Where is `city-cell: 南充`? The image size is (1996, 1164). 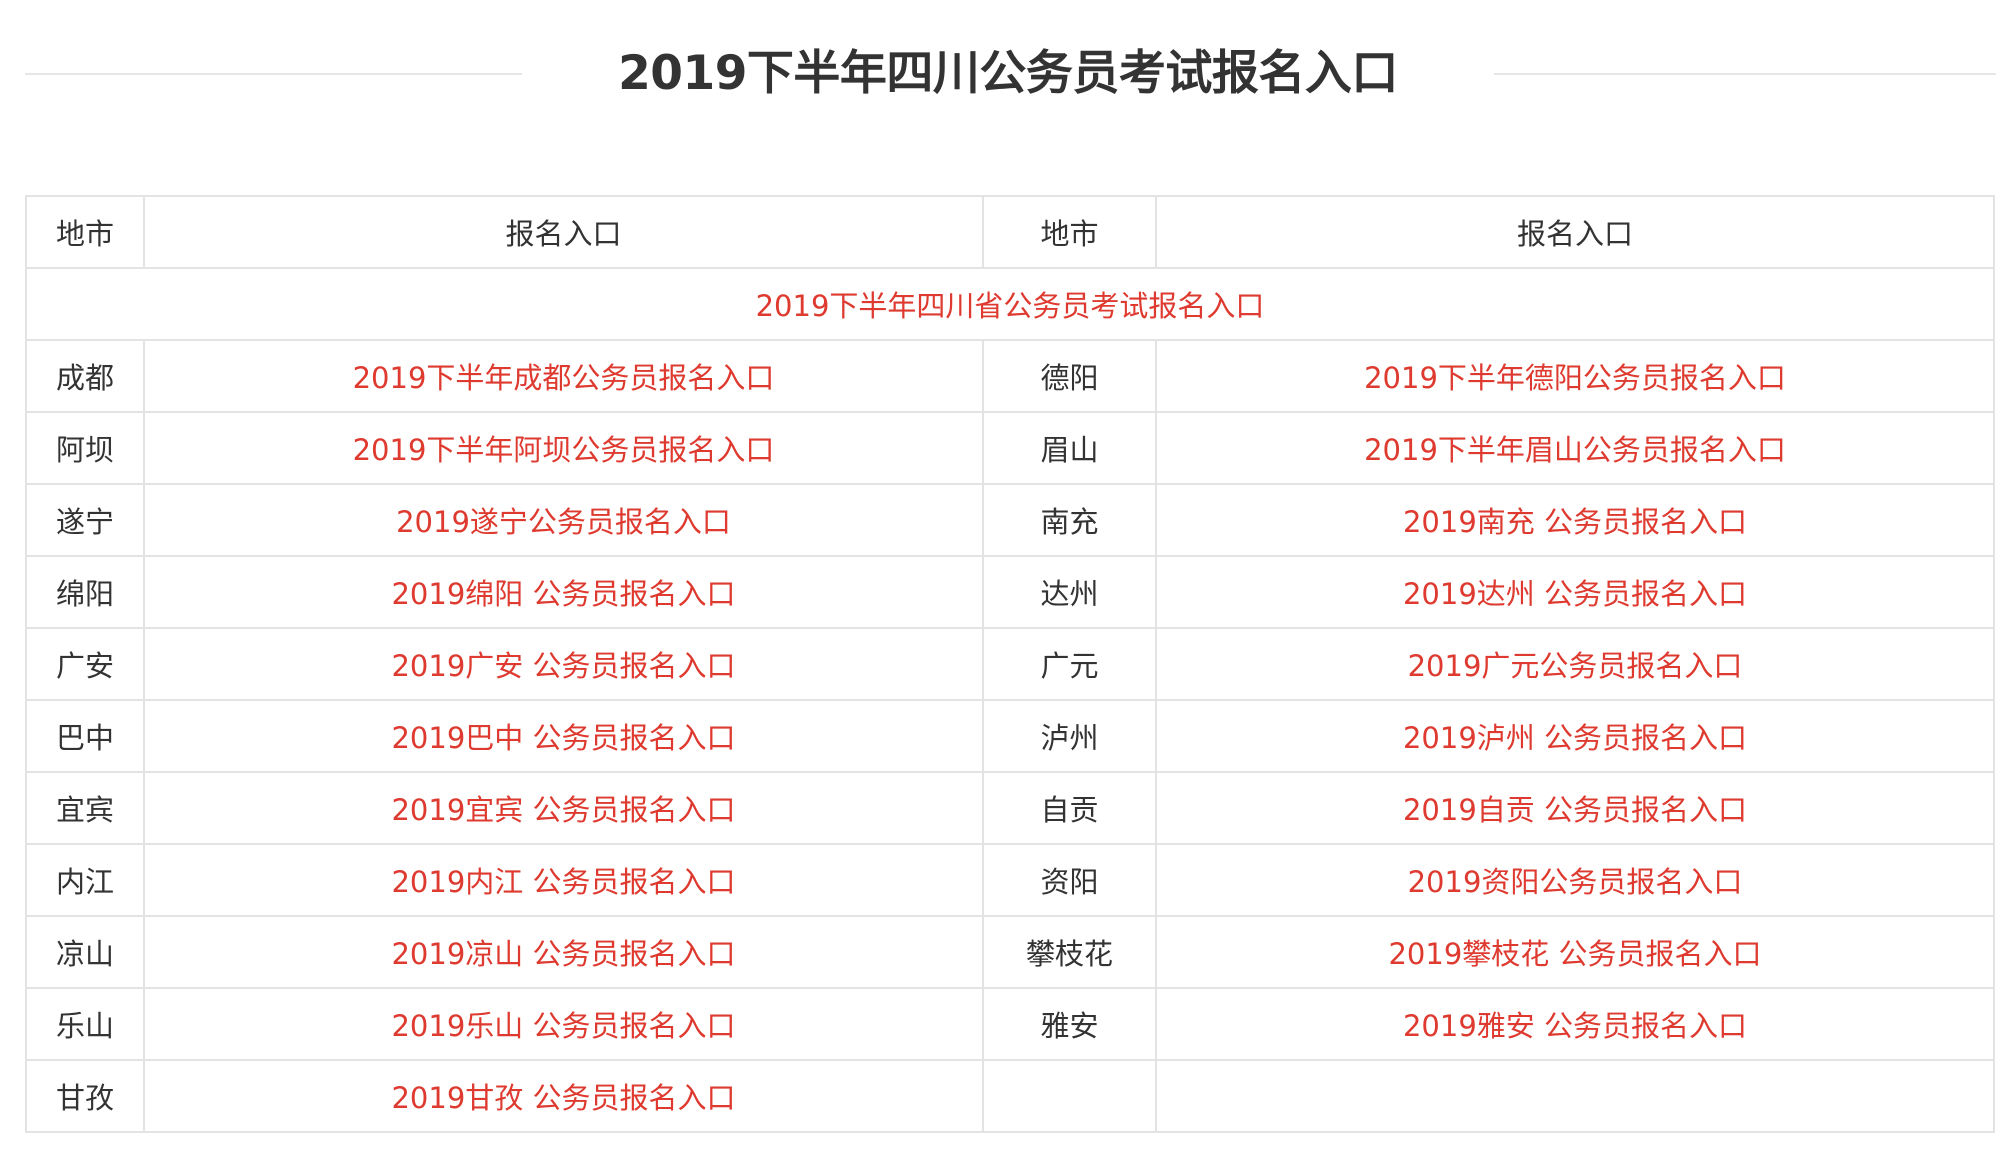 city-cell: 南充 is located at coordinates (1069, 520).